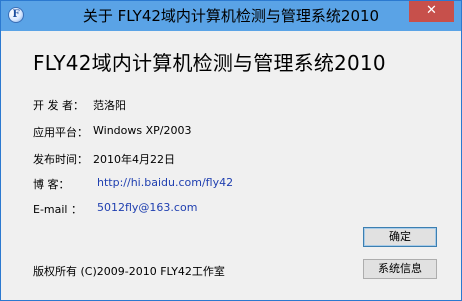 Image resolution: width=462 pixels, height=301 pixels. I want to click on window-title: 关于 FLY42域内计算机检测与管理系统2010, so click(231, 16).